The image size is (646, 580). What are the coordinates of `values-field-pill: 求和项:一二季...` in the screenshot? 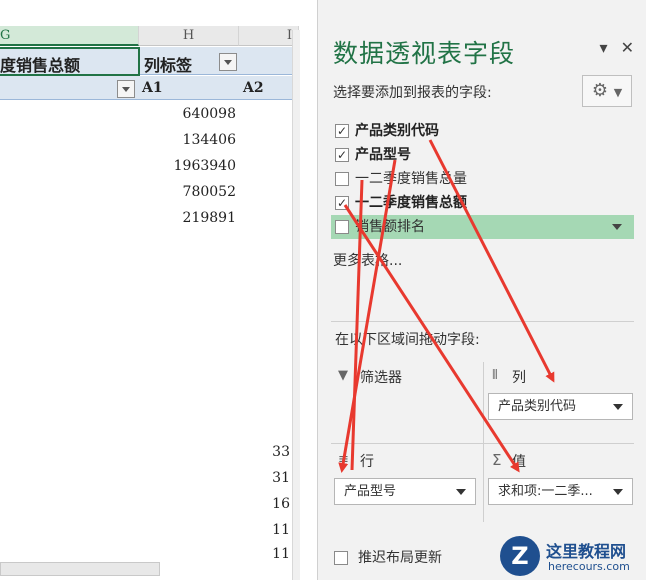 It's located at (560, 491).